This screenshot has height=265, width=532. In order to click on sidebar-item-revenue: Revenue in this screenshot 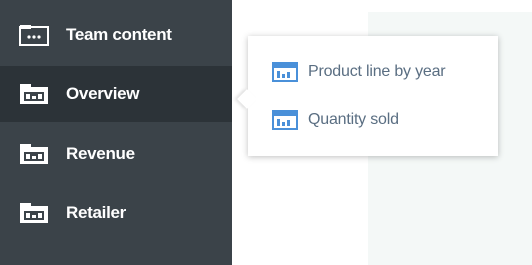, I will do `click(116, 154)`.